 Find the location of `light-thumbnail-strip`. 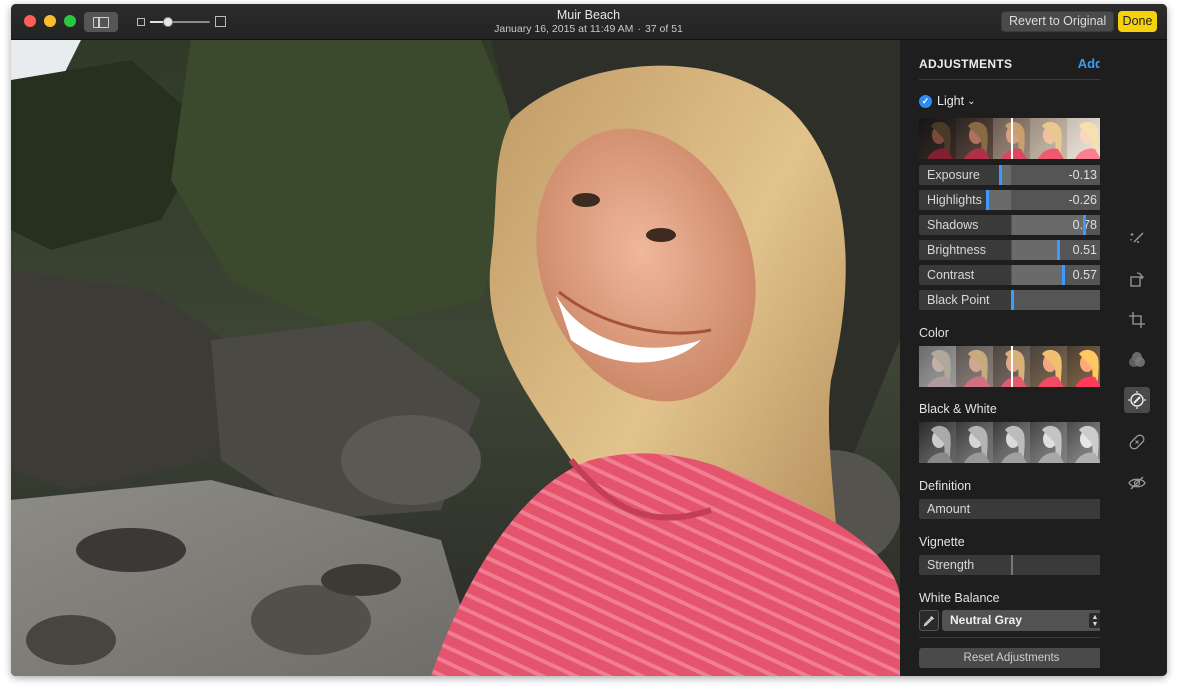

light-thumbnail-strip is located at coordinates (1011, 138).